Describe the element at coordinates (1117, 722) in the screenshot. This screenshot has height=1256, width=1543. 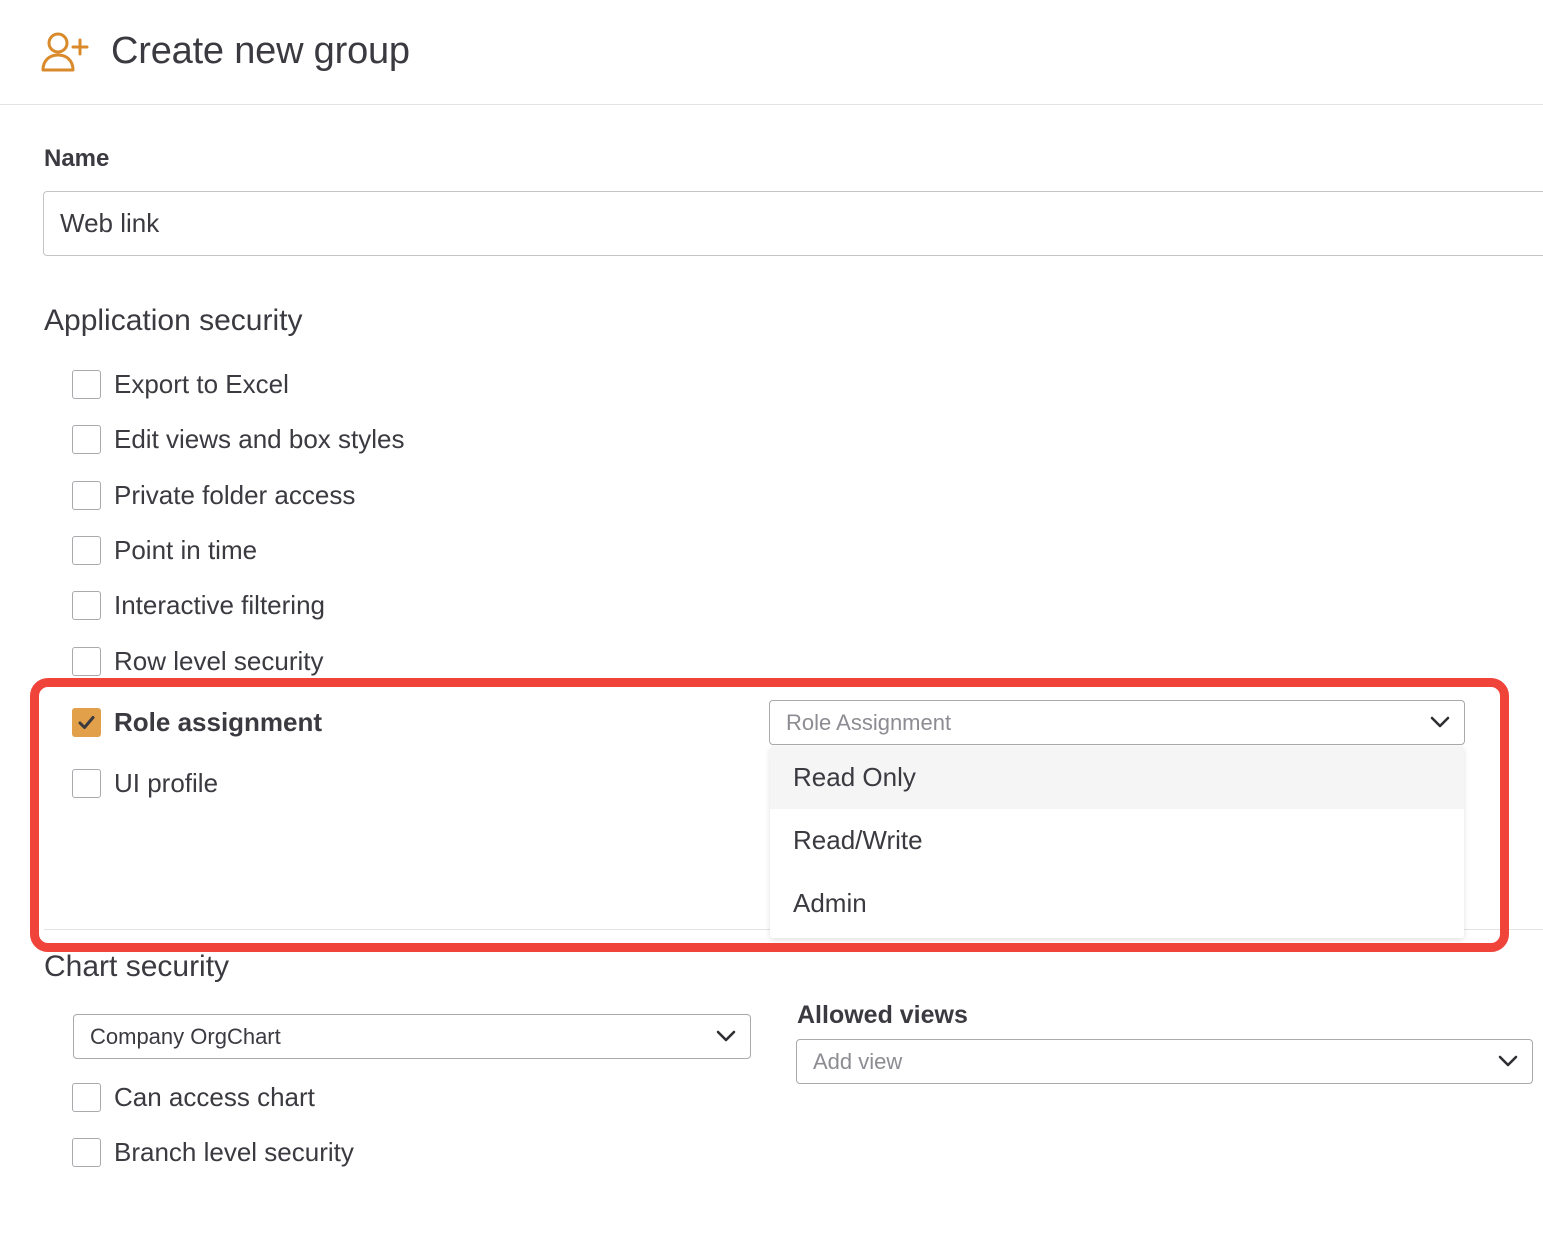
I see `role-assignment-select: Role Assignment` at that location.